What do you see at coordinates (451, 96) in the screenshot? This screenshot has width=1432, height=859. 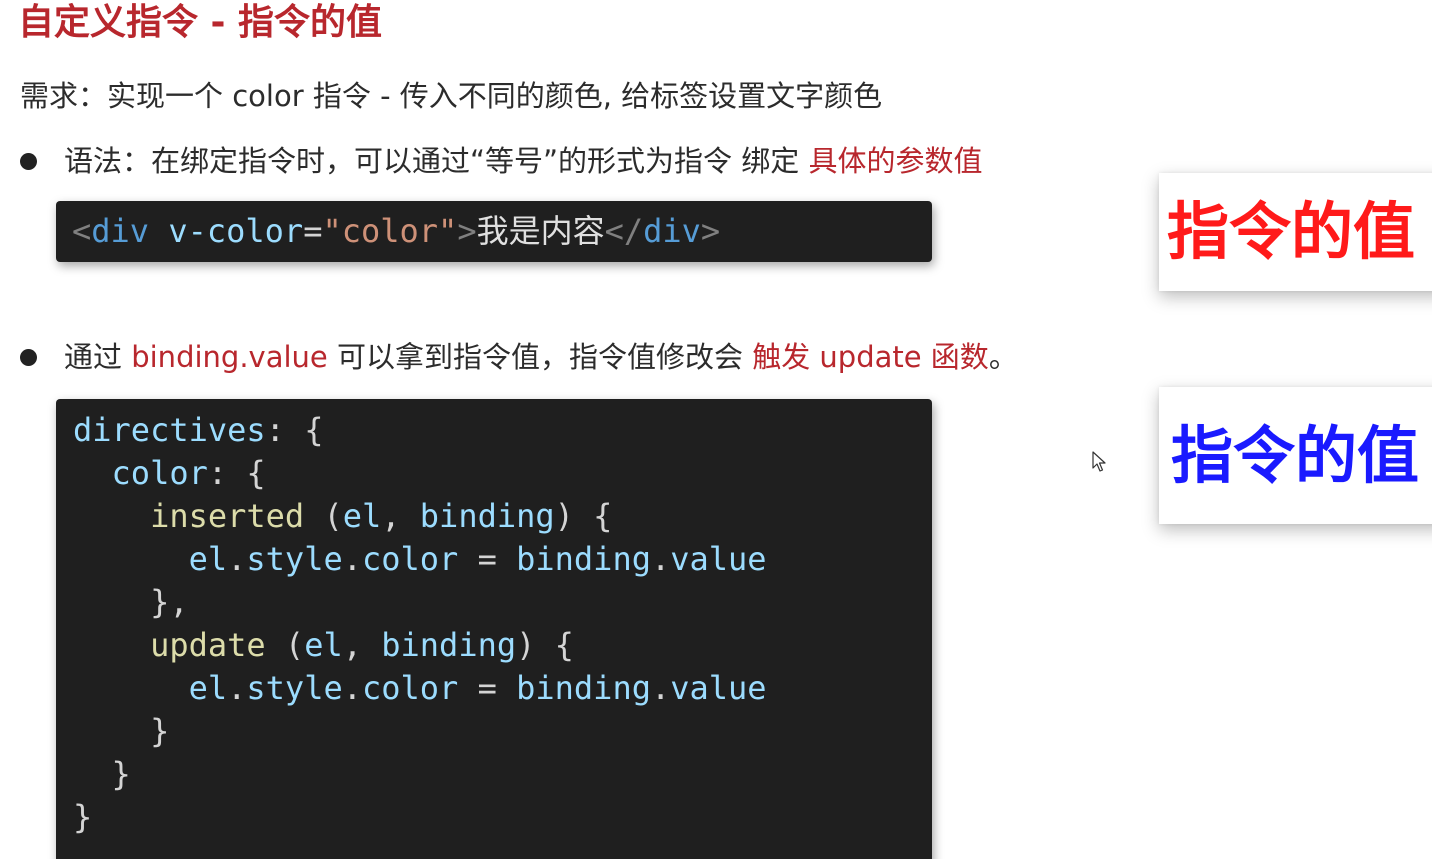 I see `requirement-text: 需求：实现一个 color 指令 - 传入不同的颜色, 给标签设置文字颜色` at bounding box center [451, 96].